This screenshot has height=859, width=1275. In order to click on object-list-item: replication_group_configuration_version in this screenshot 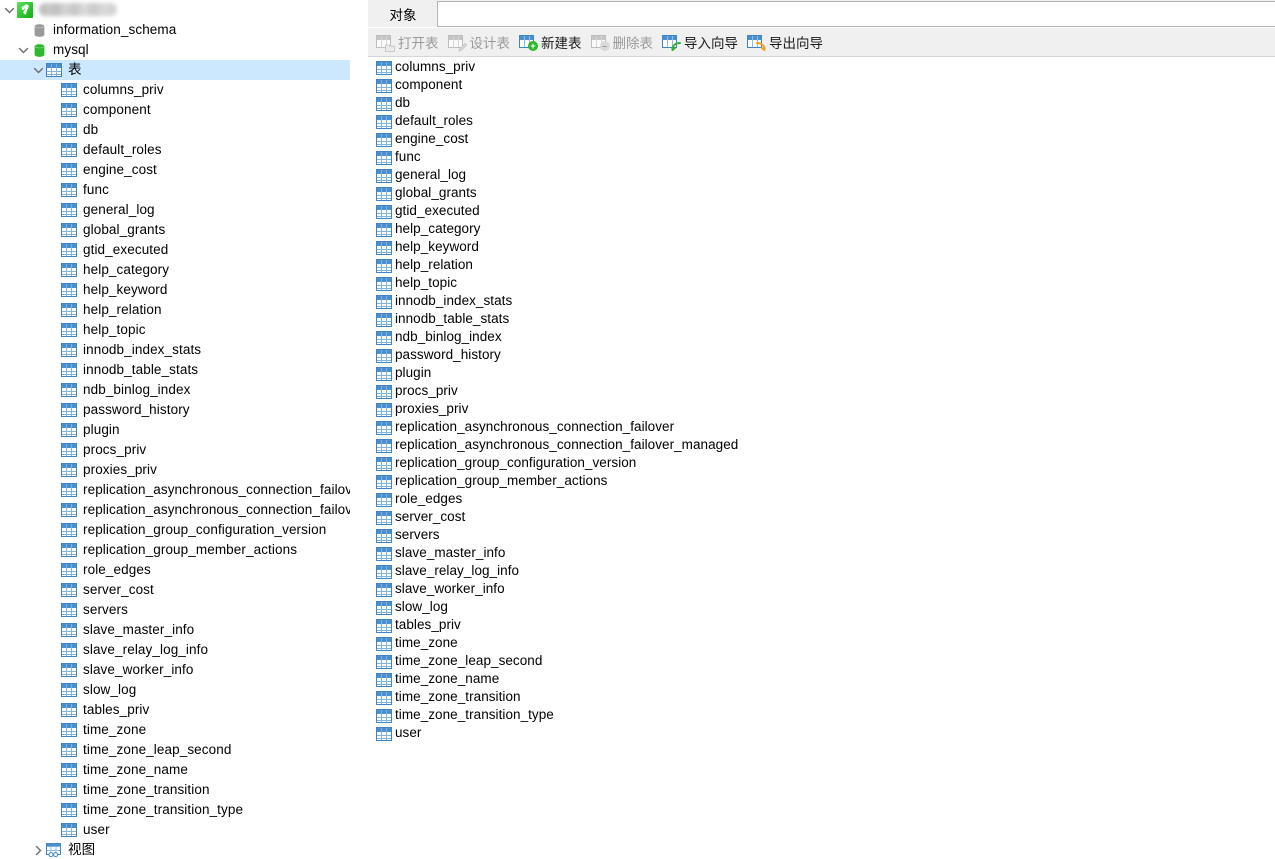, I will do `click(821, 463)`.